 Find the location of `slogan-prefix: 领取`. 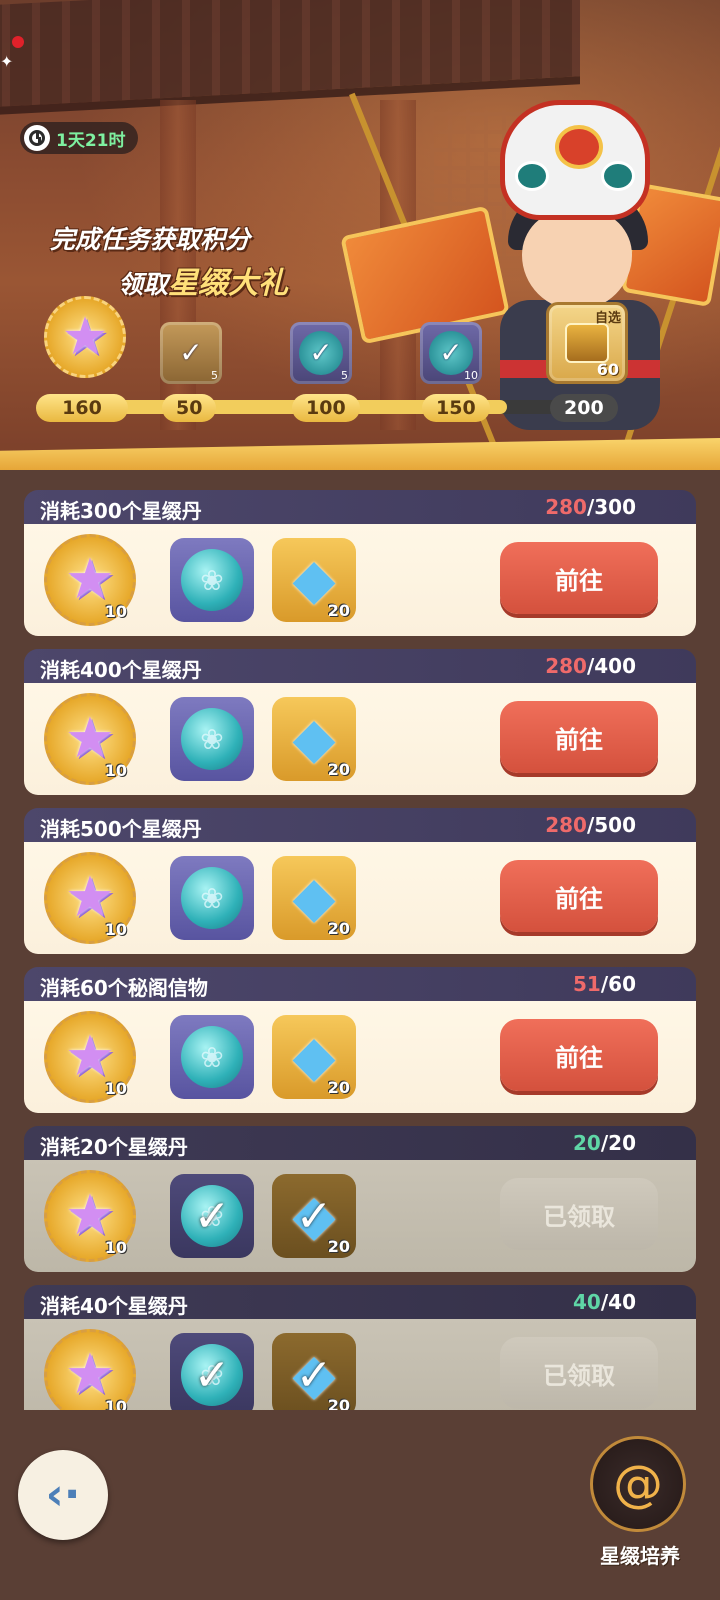

slogan-prefix: 领取 is located at coordinates (143, 284).